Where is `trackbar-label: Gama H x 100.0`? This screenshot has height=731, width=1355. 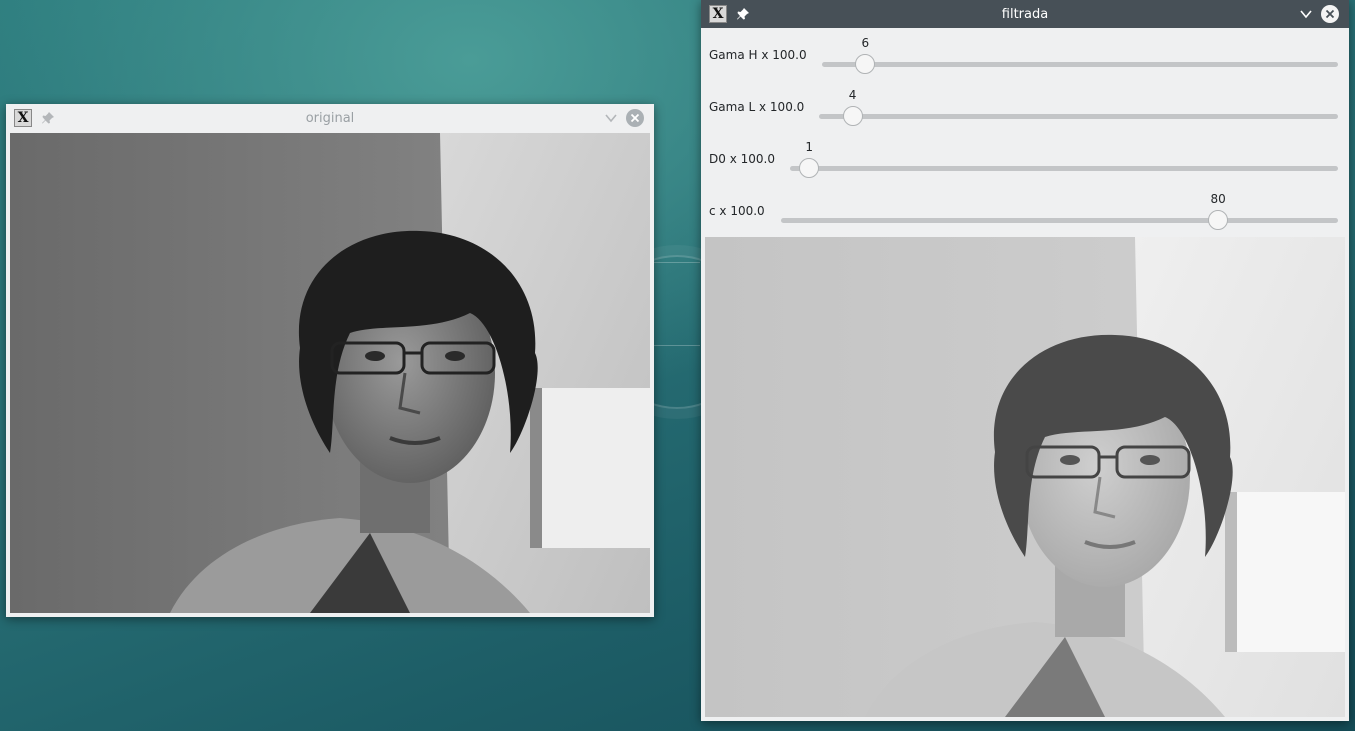 trackbar-label: Gama H x 100.0 is located at coordinates (758, 55).